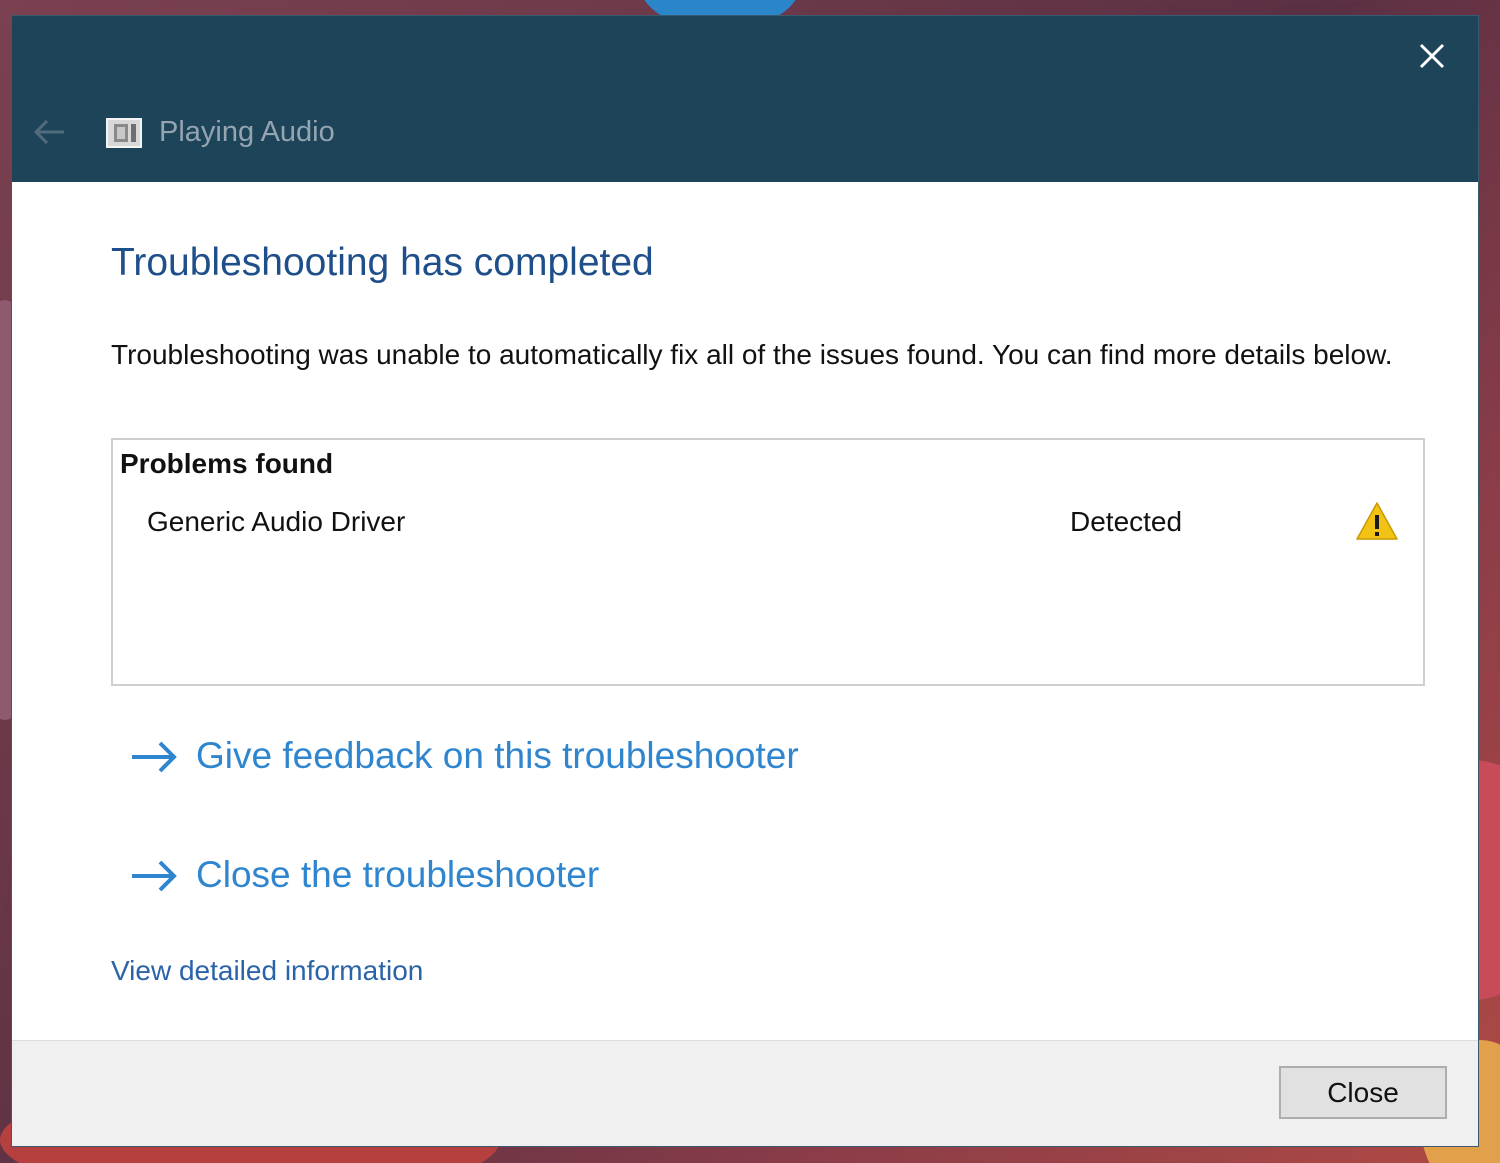 The width and height of the screenshot is (1500, 1163). I want to click on give-feedback-label: Give feedback on this troubleshooter, so click(497, 755).